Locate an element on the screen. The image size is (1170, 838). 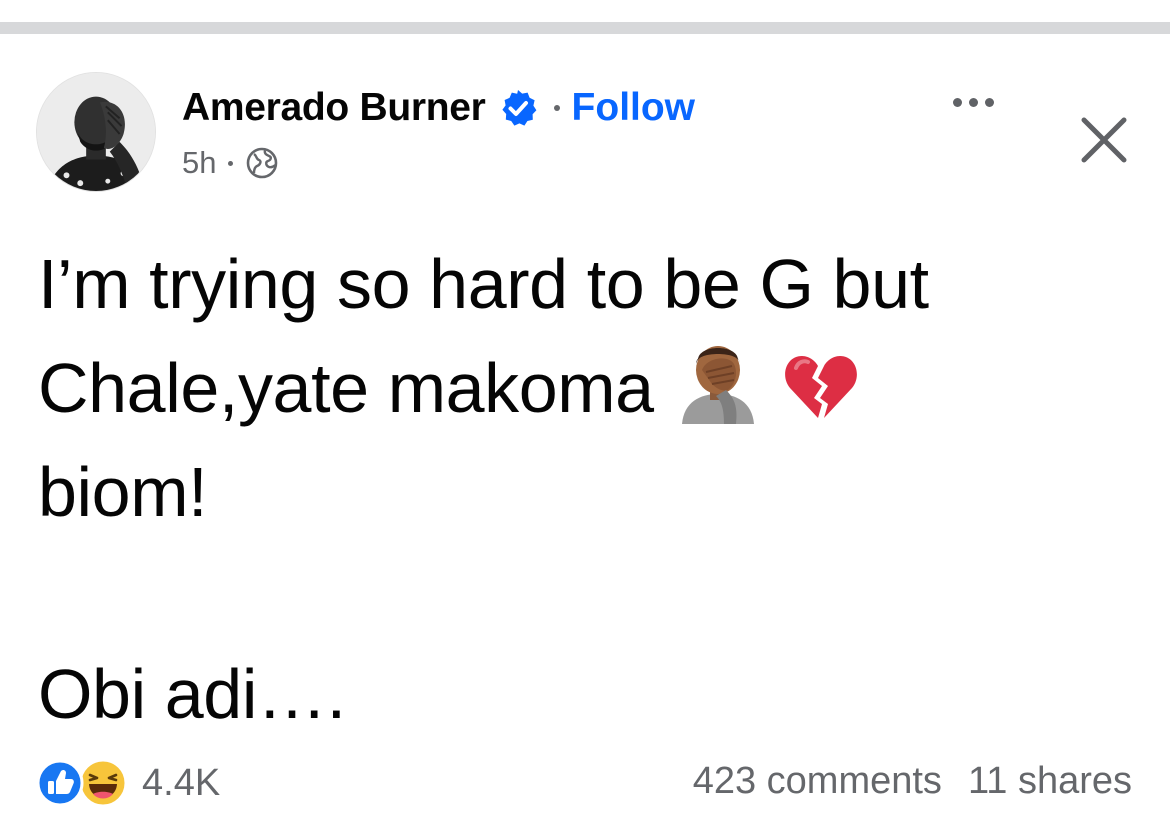
reactions-summary: 4.4K is located at coordinates (128, 783).